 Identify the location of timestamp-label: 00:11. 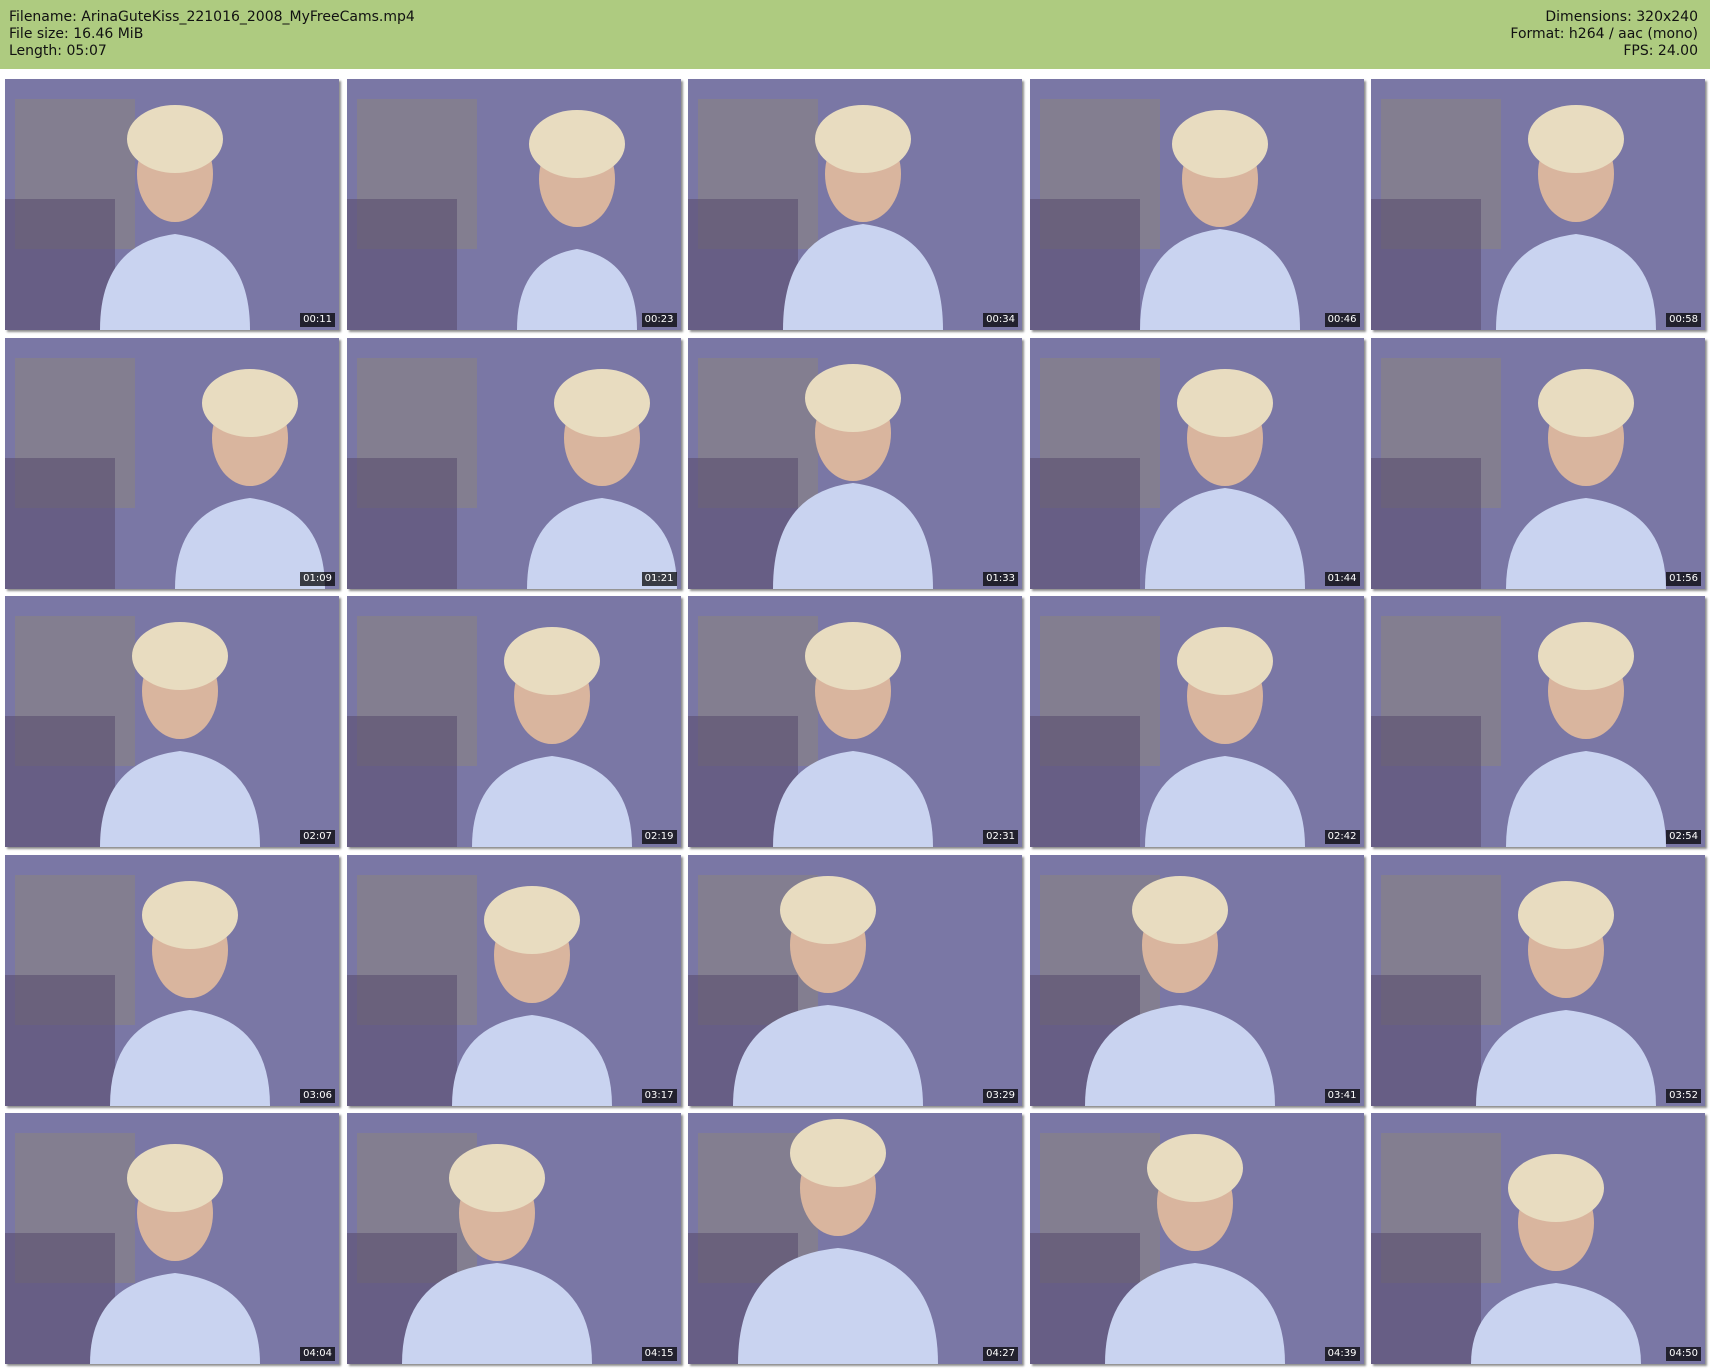
(317, 320).